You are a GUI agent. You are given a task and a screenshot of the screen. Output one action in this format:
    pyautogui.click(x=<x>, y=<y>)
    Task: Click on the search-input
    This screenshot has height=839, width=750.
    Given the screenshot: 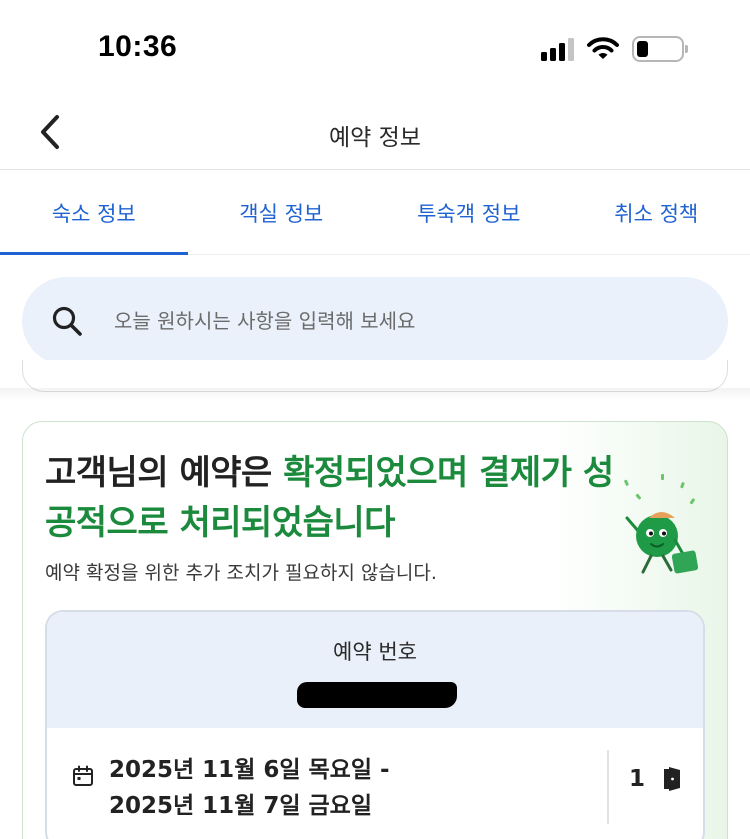 What is the action you would take?
    pyautogui.click(x=394, y=321)
    